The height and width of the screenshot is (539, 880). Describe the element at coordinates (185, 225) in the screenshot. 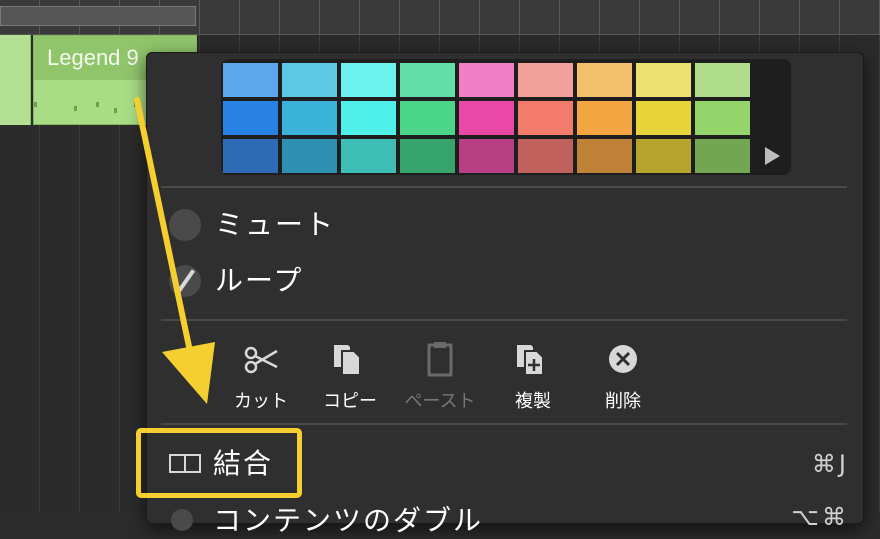

I see `mute-toggle-icon` at that location.